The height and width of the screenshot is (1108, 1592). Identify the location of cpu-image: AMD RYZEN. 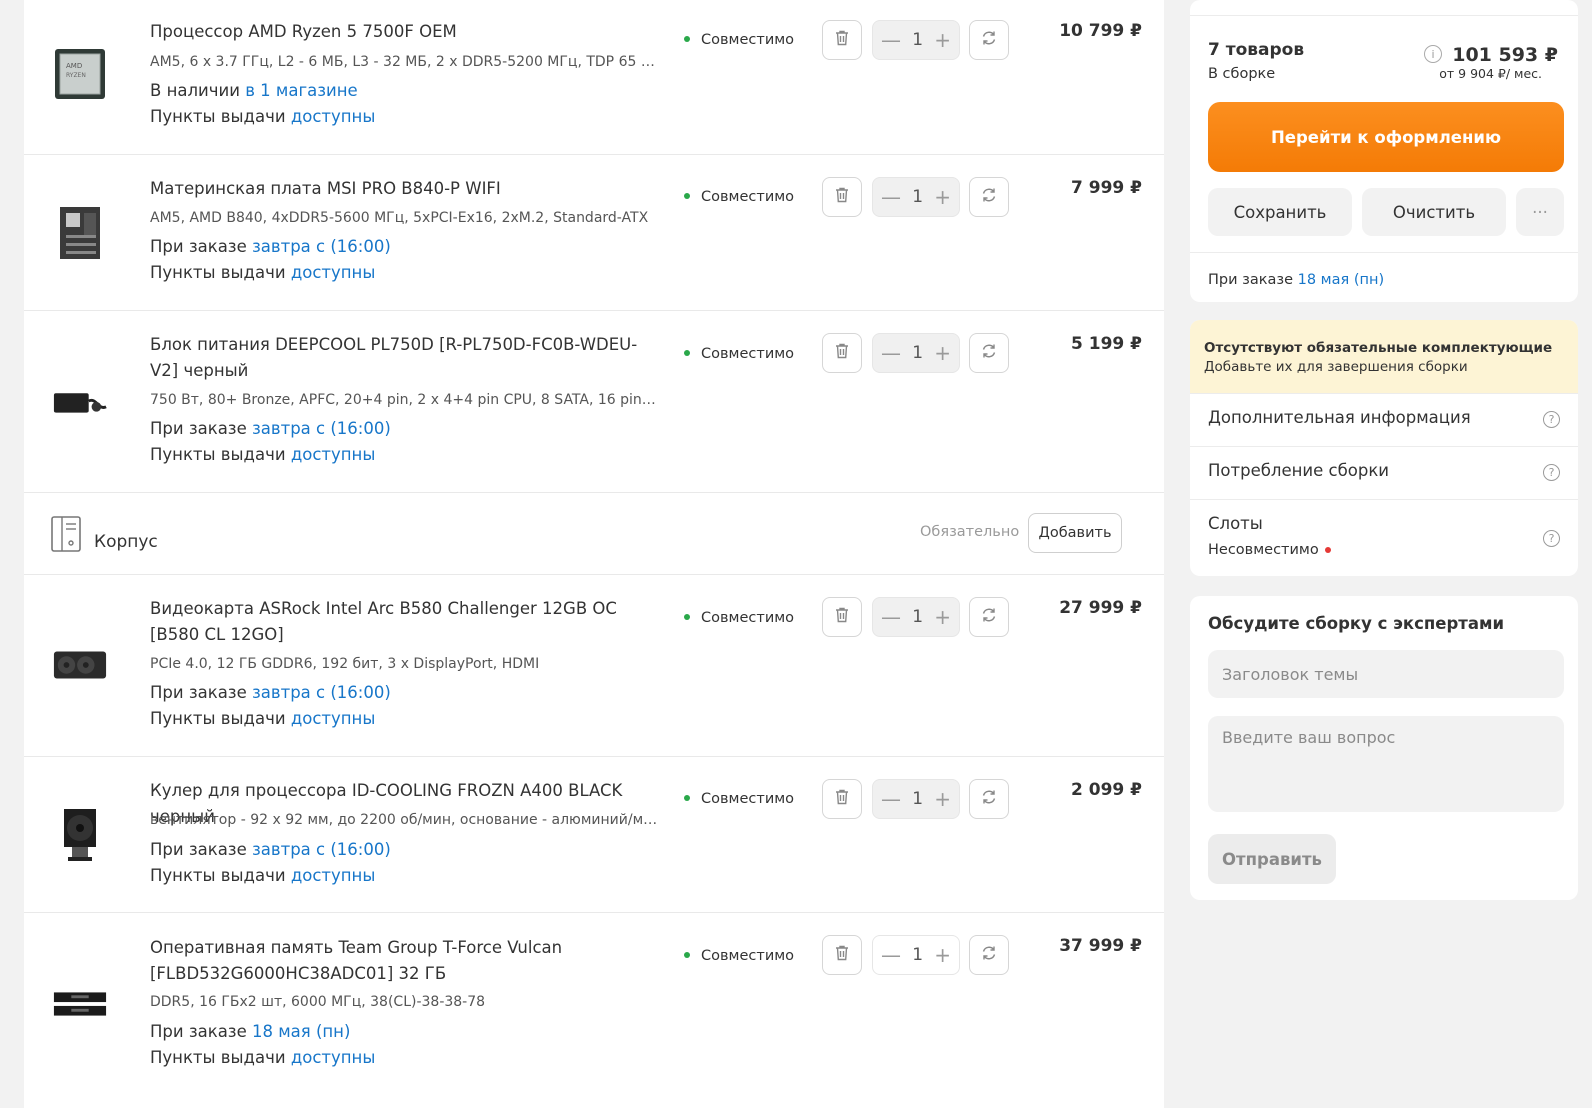
(80, 74).